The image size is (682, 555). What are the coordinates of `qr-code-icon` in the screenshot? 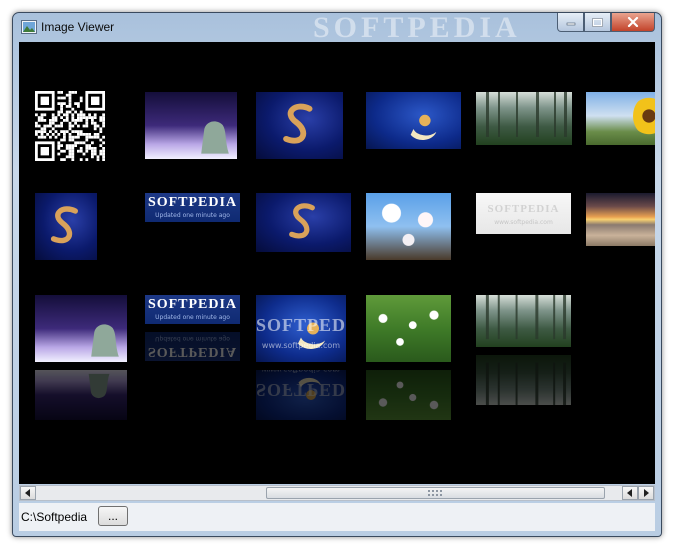 It's located at (70, 126).